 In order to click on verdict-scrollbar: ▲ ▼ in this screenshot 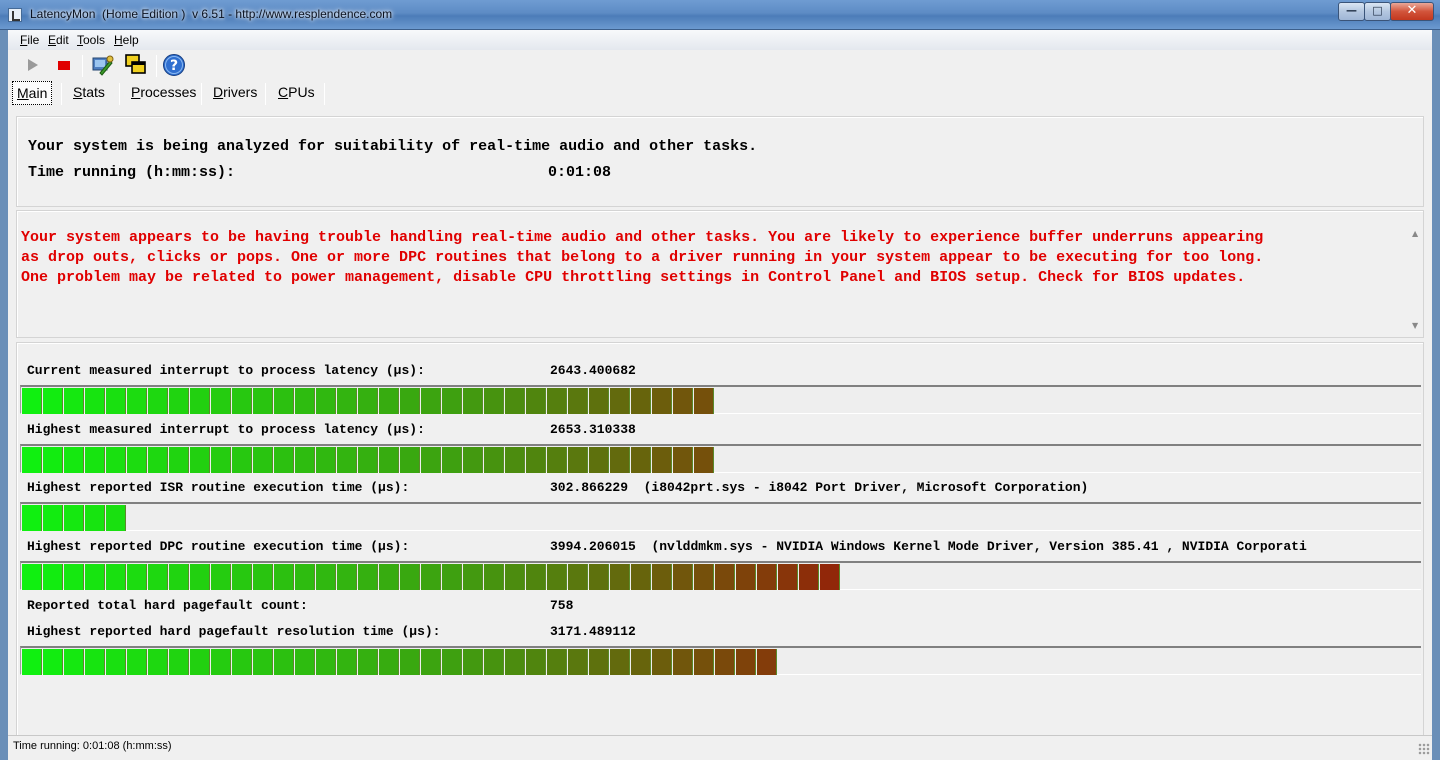, I will do `click(1416, 274)`.